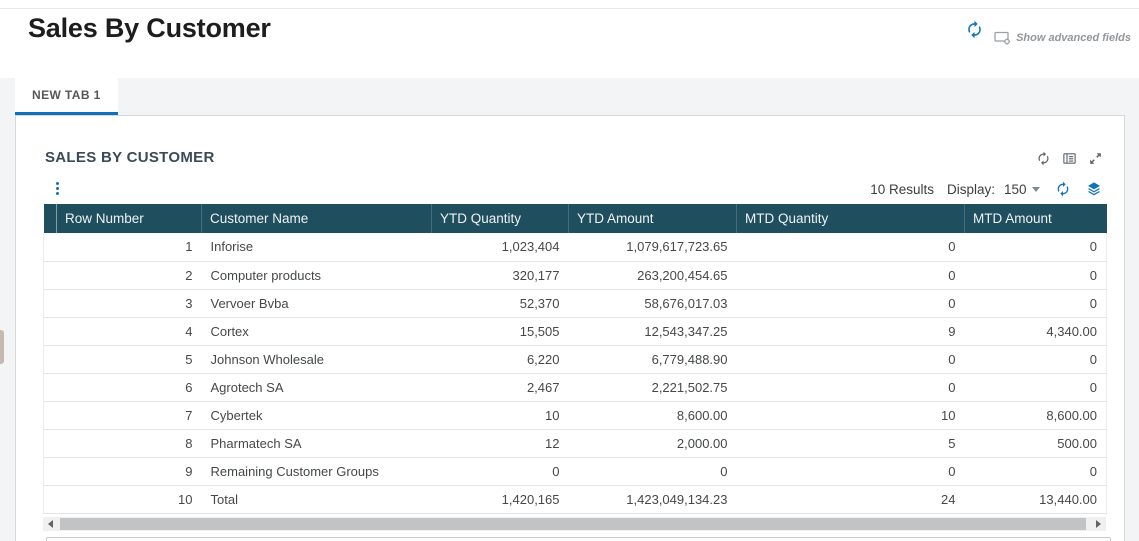  I want to click on table-cell: 2,000.00, so click(652, 443).